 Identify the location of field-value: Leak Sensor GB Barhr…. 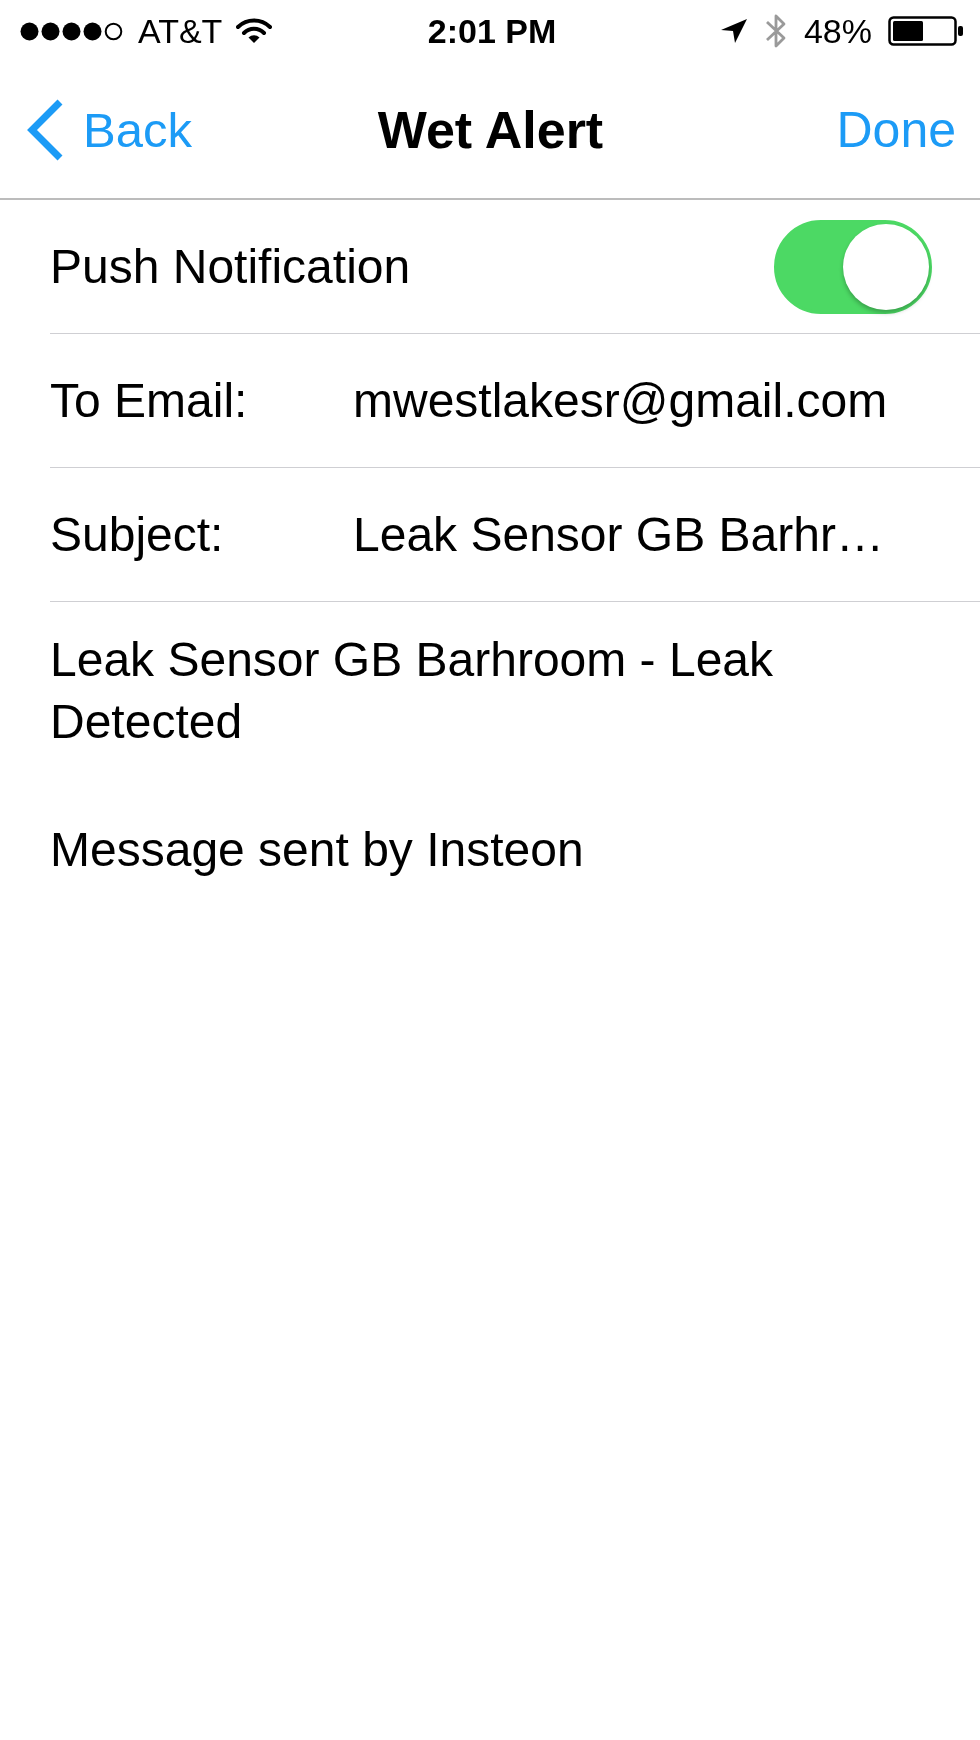
(618, 534).